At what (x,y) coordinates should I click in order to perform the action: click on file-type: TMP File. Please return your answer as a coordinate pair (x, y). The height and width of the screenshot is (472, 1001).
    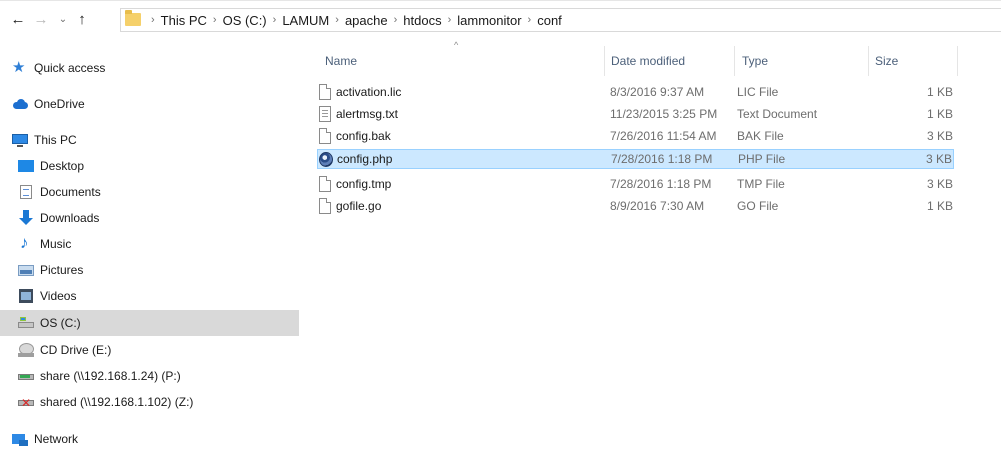
    Looking at the image, I should click on (761, 184).